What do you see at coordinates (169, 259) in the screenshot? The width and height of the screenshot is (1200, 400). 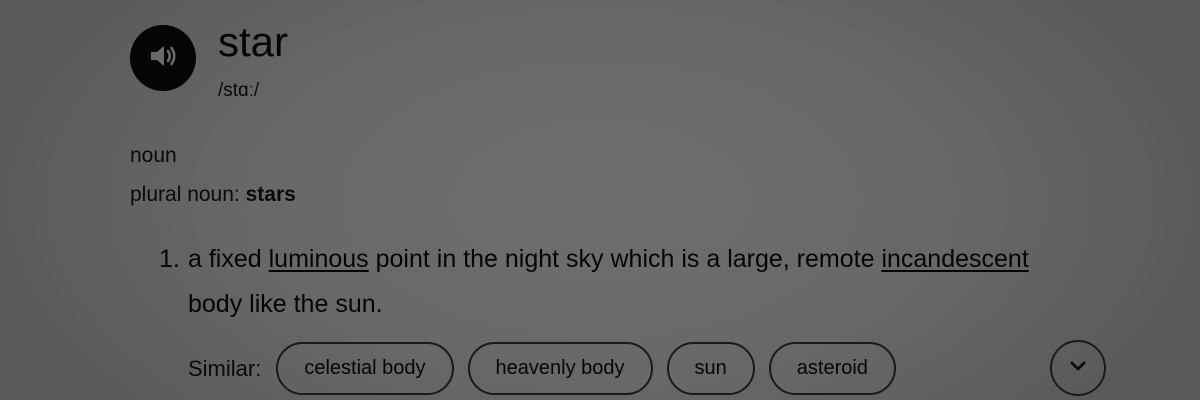 I see `sense-number: 1.` at bounding box center [169, 259].